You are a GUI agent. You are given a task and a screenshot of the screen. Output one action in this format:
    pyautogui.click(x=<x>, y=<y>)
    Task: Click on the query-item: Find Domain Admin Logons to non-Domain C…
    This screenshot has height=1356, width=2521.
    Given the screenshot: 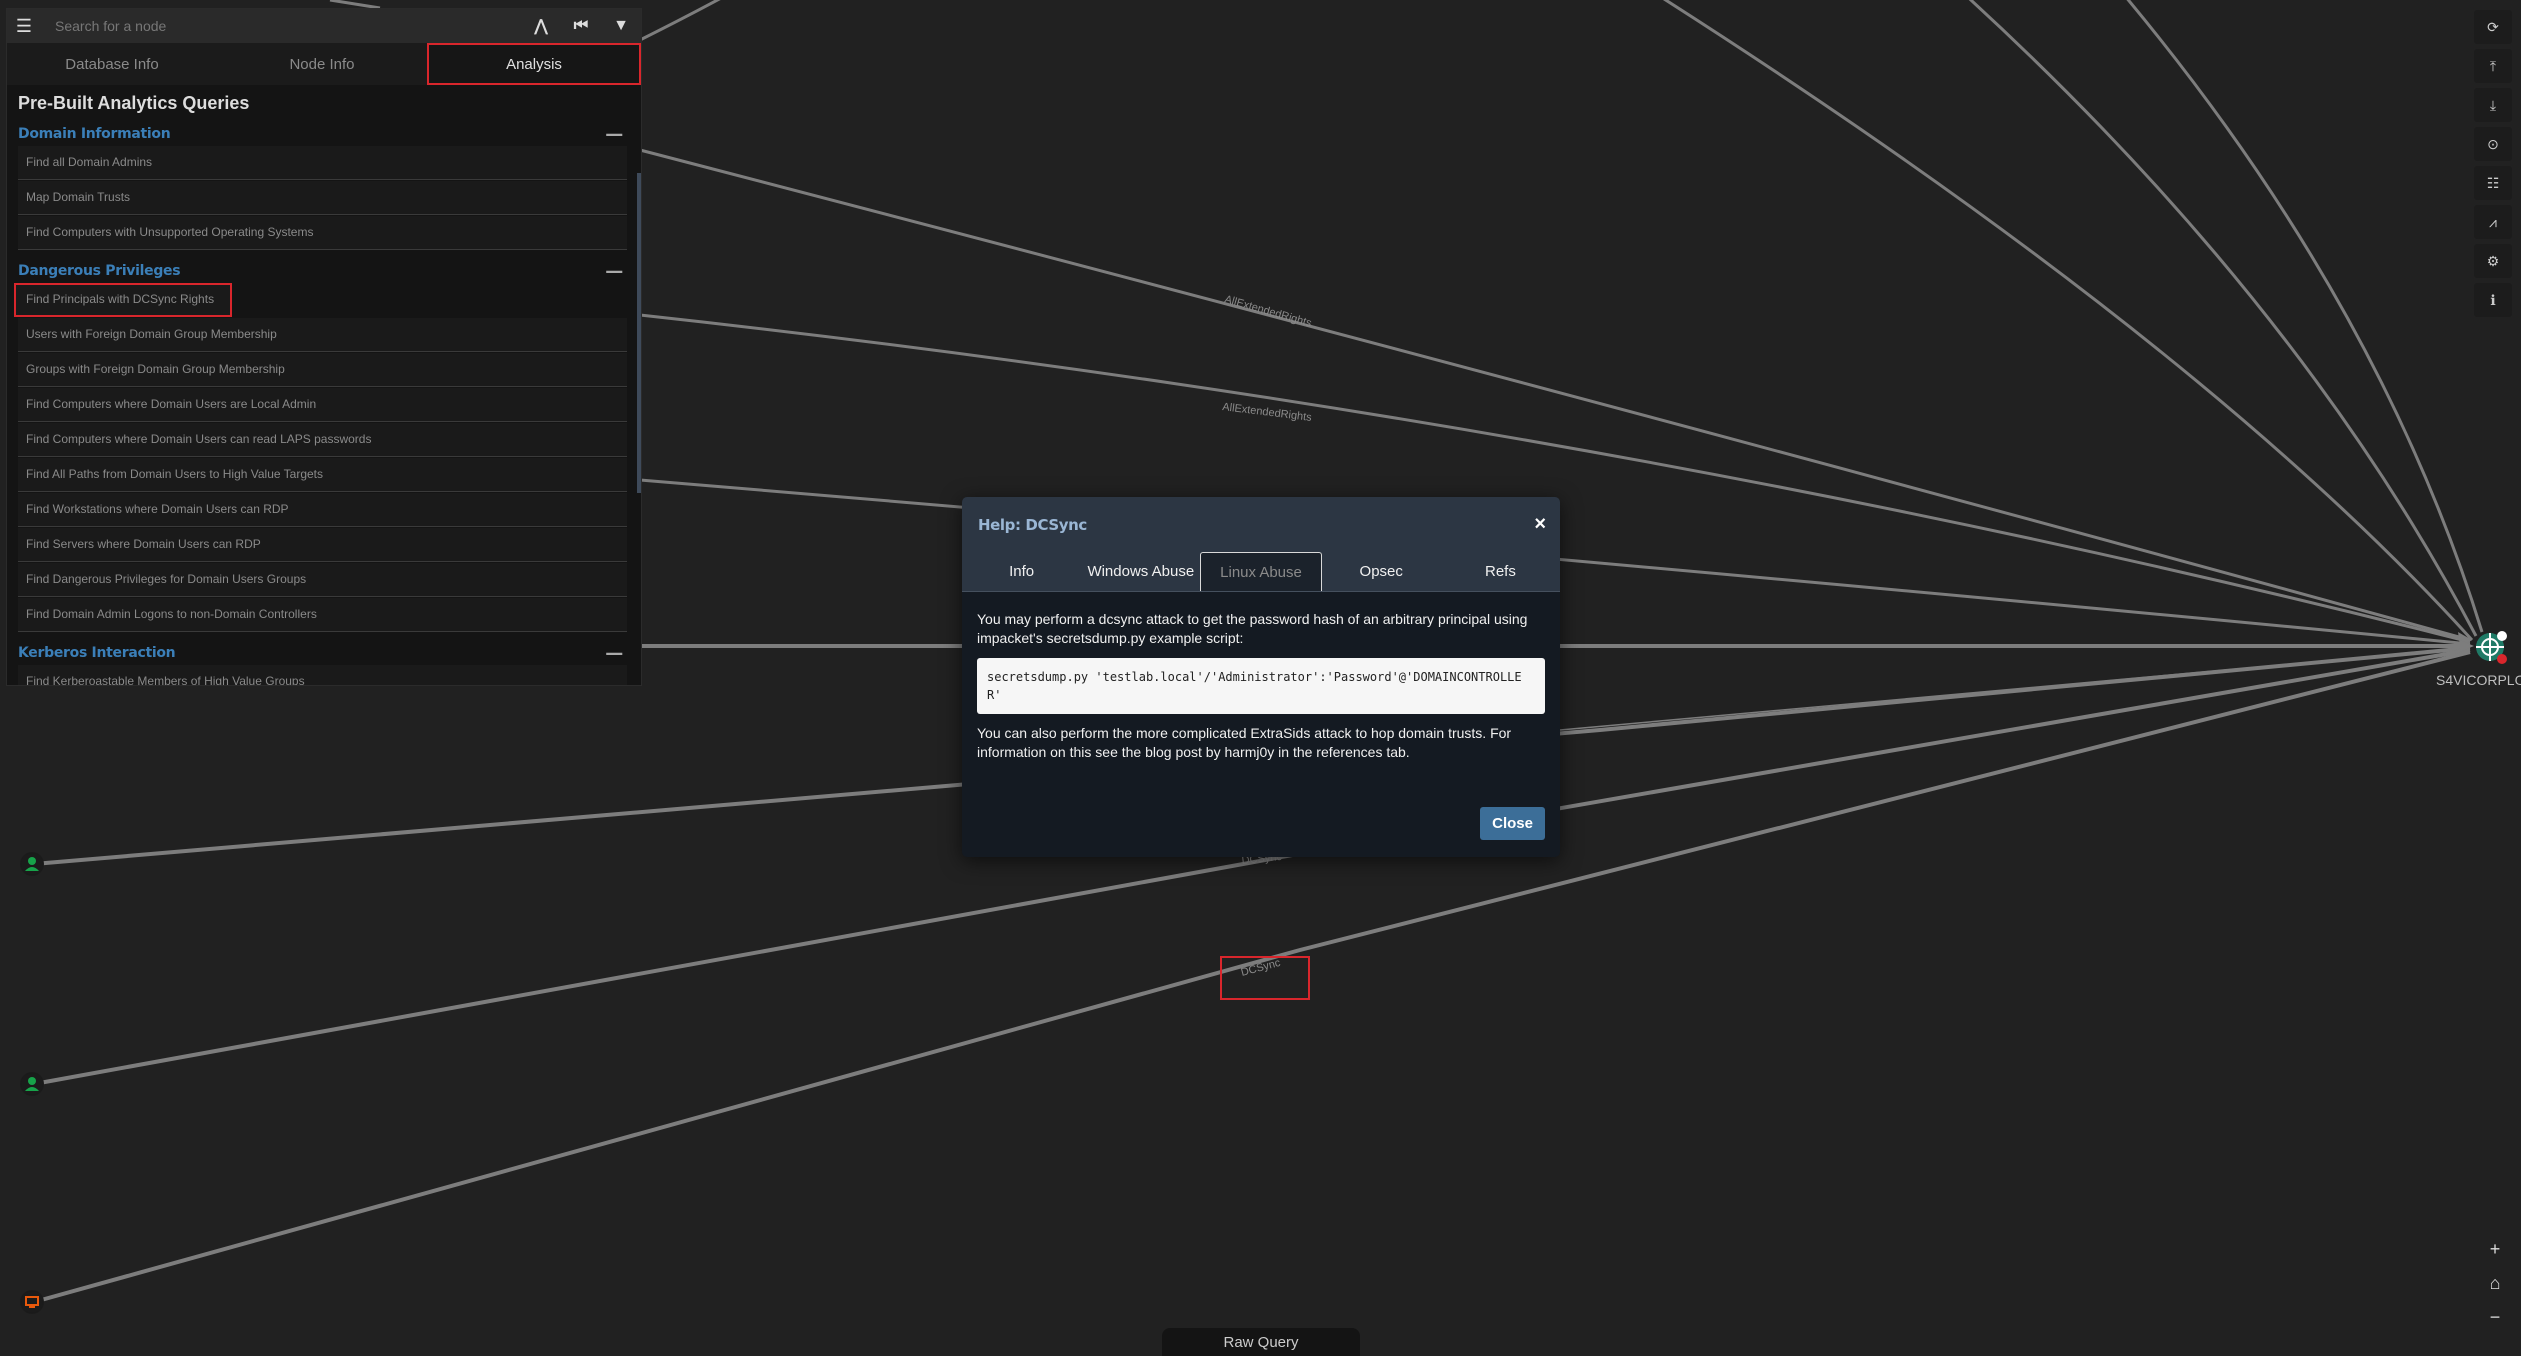 What is the action you would take?
    pyautogui.click(x=322, y=615)
    